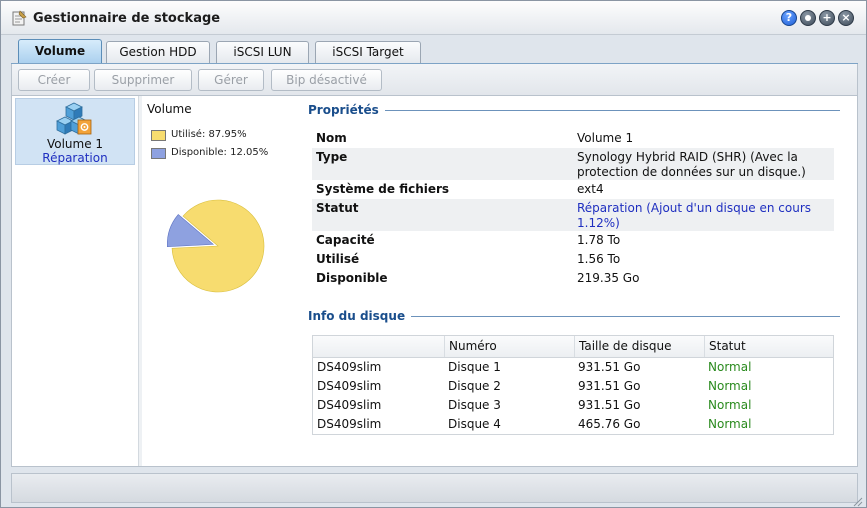 Image resolution: width=867 pixels, height=508 pixels. Describe the element at coordinates (609, 424) in the screenshot. I see `disk-size: 465.76 Go` at that location.